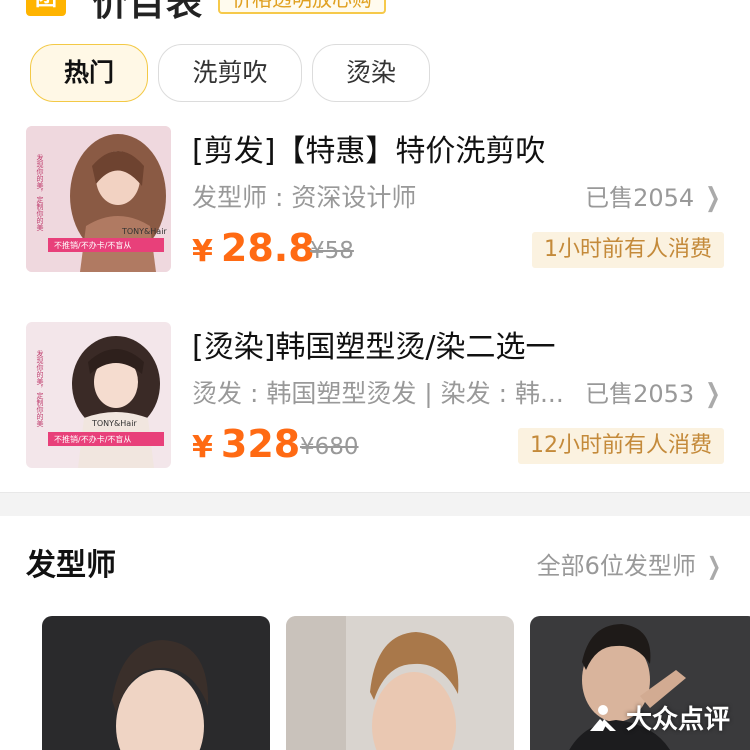  I want to click on group-buy-badge: 团, so click(46, 8).